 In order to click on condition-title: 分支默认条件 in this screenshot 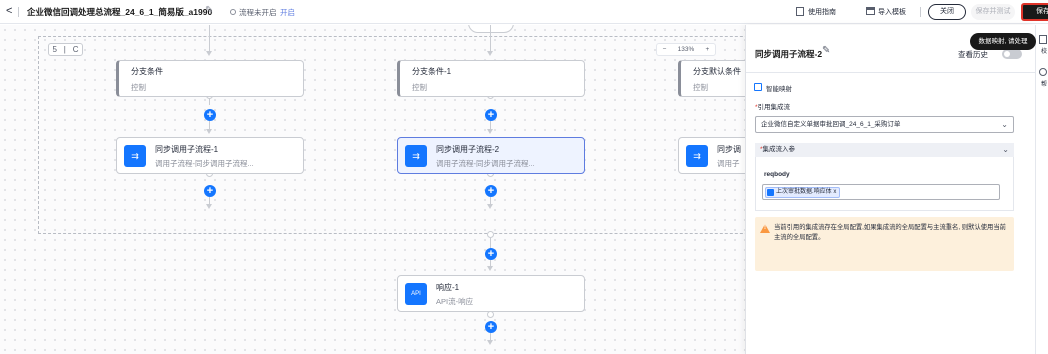, I will do `click(717, 71)`.